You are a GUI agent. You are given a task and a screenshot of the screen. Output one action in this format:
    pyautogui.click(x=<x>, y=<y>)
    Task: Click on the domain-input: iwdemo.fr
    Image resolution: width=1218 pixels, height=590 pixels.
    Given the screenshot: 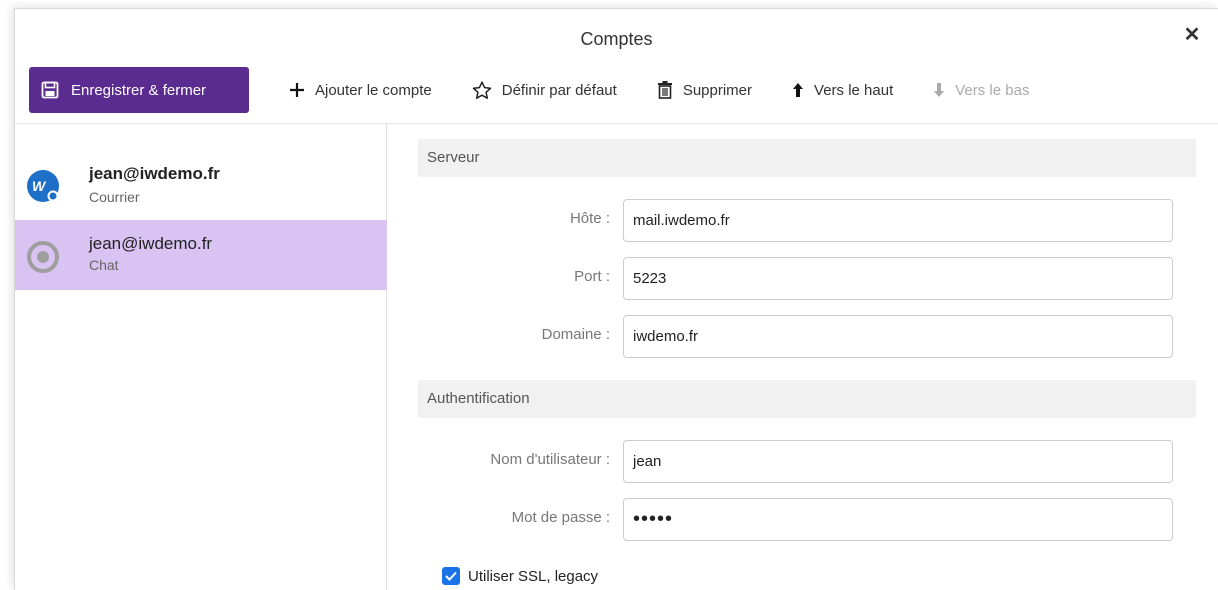 What is the action you would take?
    pyautogui.click(x=898, y=336)
    